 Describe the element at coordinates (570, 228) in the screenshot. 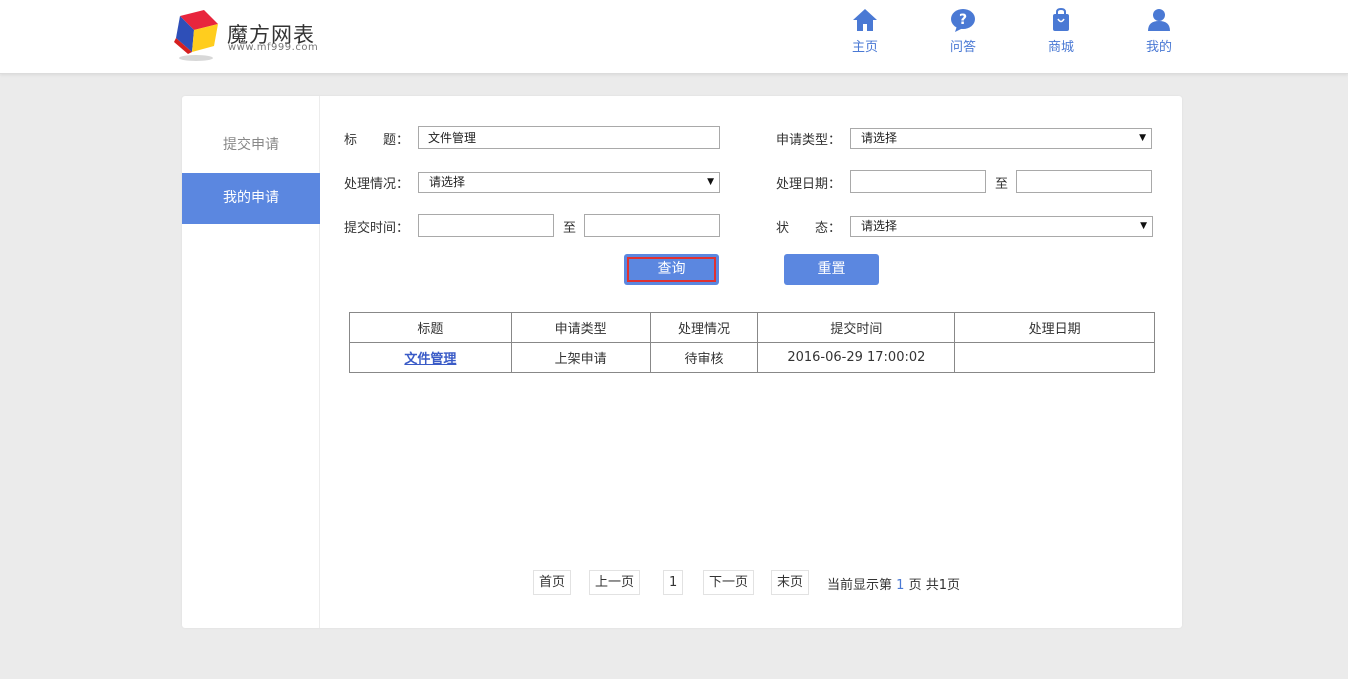

I see `submit-time-to-label: 至` at that location.